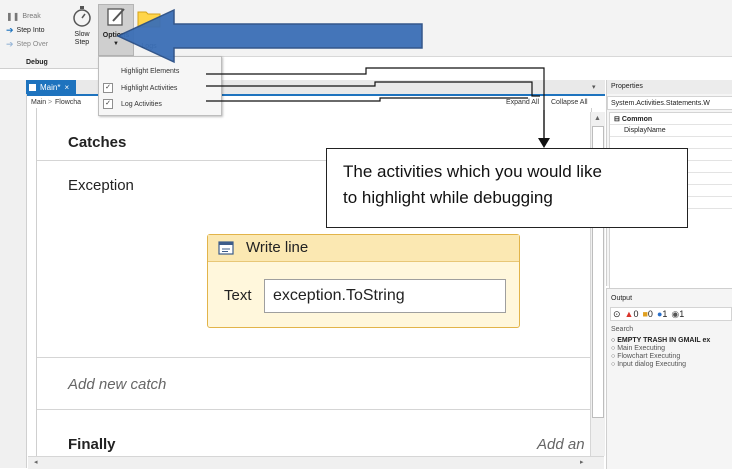  What do you see at coordinates (269, 36) in the screenshot?
I see `pointer-arrow-icon` at bounding box center [269, 36].